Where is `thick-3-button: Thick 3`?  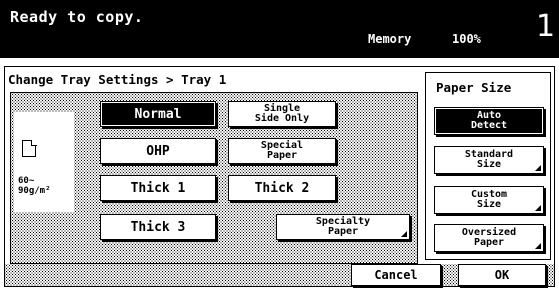
thick-3-button: Thick 3 is located at coordinates (158, 227).